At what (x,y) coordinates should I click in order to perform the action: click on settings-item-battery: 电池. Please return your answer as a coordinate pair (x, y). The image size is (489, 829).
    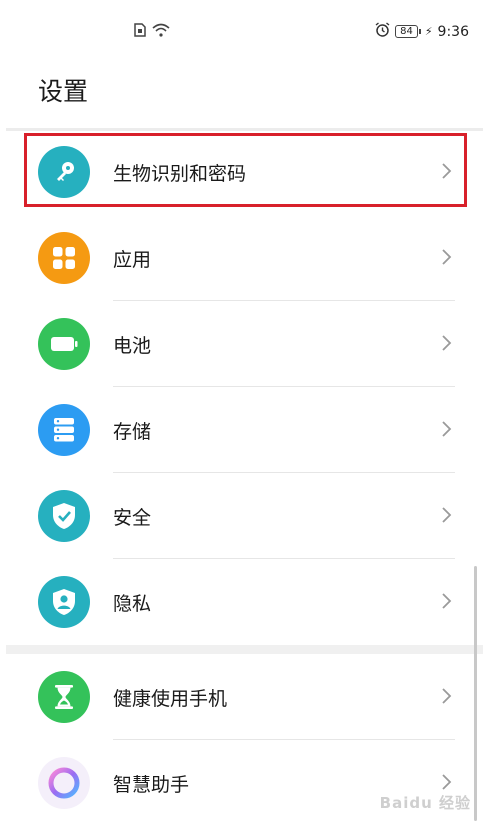
    Looking at the image, I should click on (244, 344).